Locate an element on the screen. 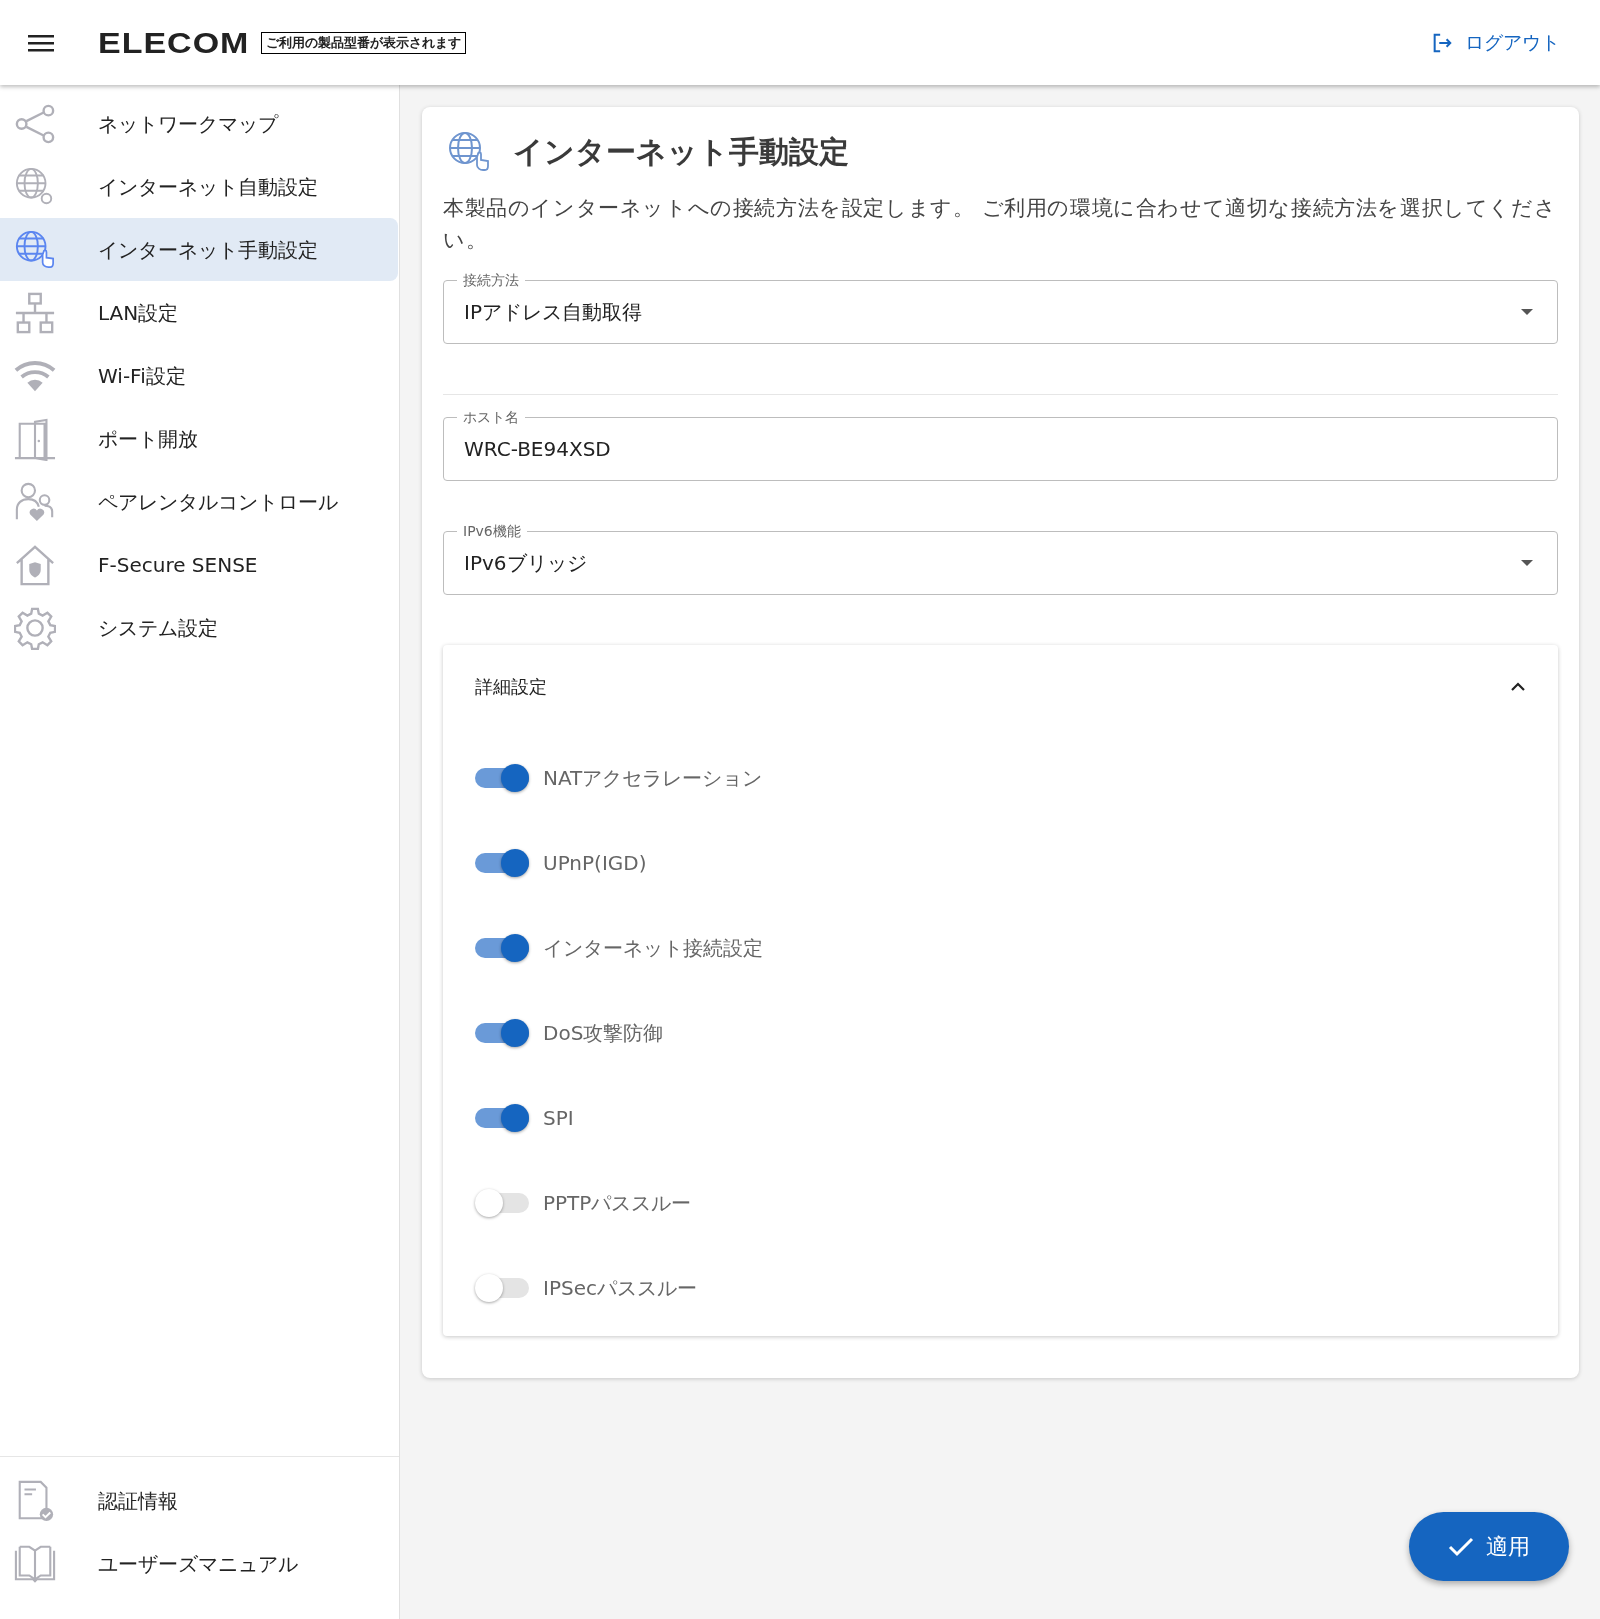 The width and height of the screenshot is (1600, 1619). menu-icon is located at coordinates (41, 42).